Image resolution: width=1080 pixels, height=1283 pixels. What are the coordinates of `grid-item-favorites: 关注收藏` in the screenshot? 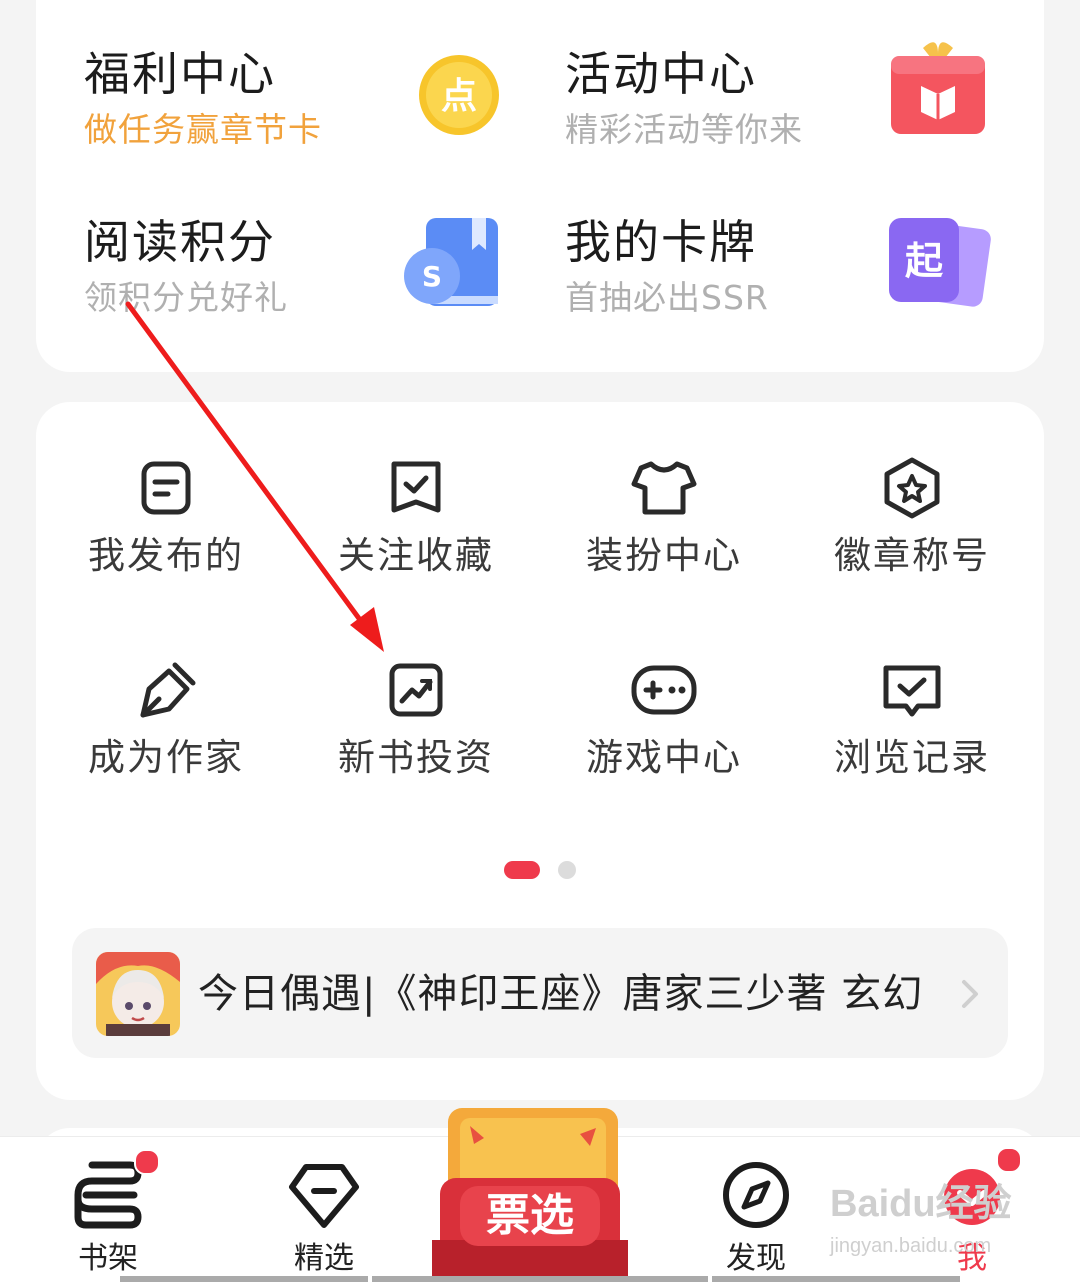 It's located at (416, 522).